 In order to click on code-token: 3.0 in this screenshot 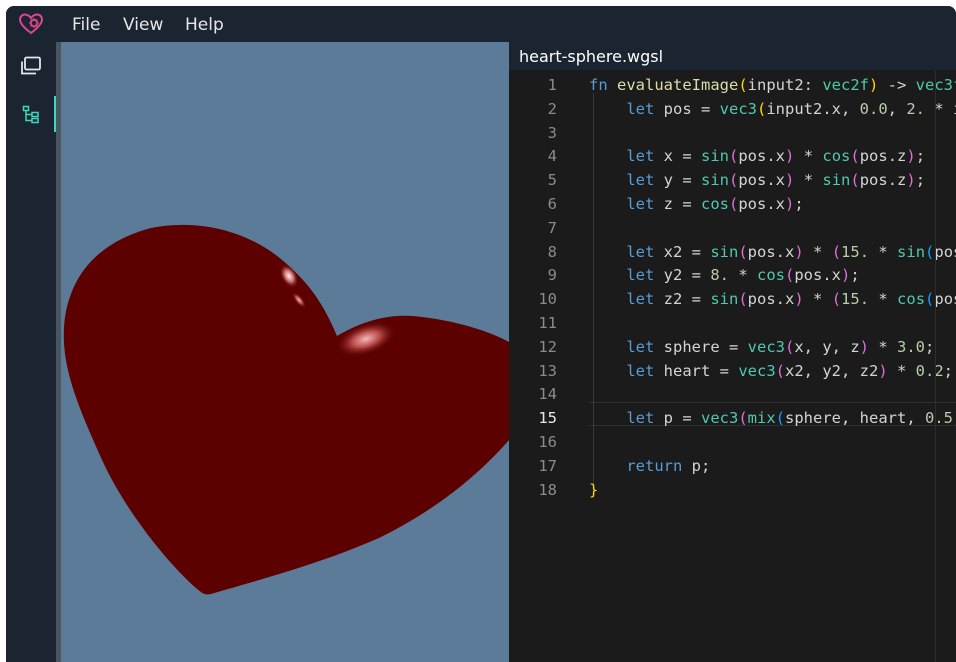, I will do `click(911, 346)`.